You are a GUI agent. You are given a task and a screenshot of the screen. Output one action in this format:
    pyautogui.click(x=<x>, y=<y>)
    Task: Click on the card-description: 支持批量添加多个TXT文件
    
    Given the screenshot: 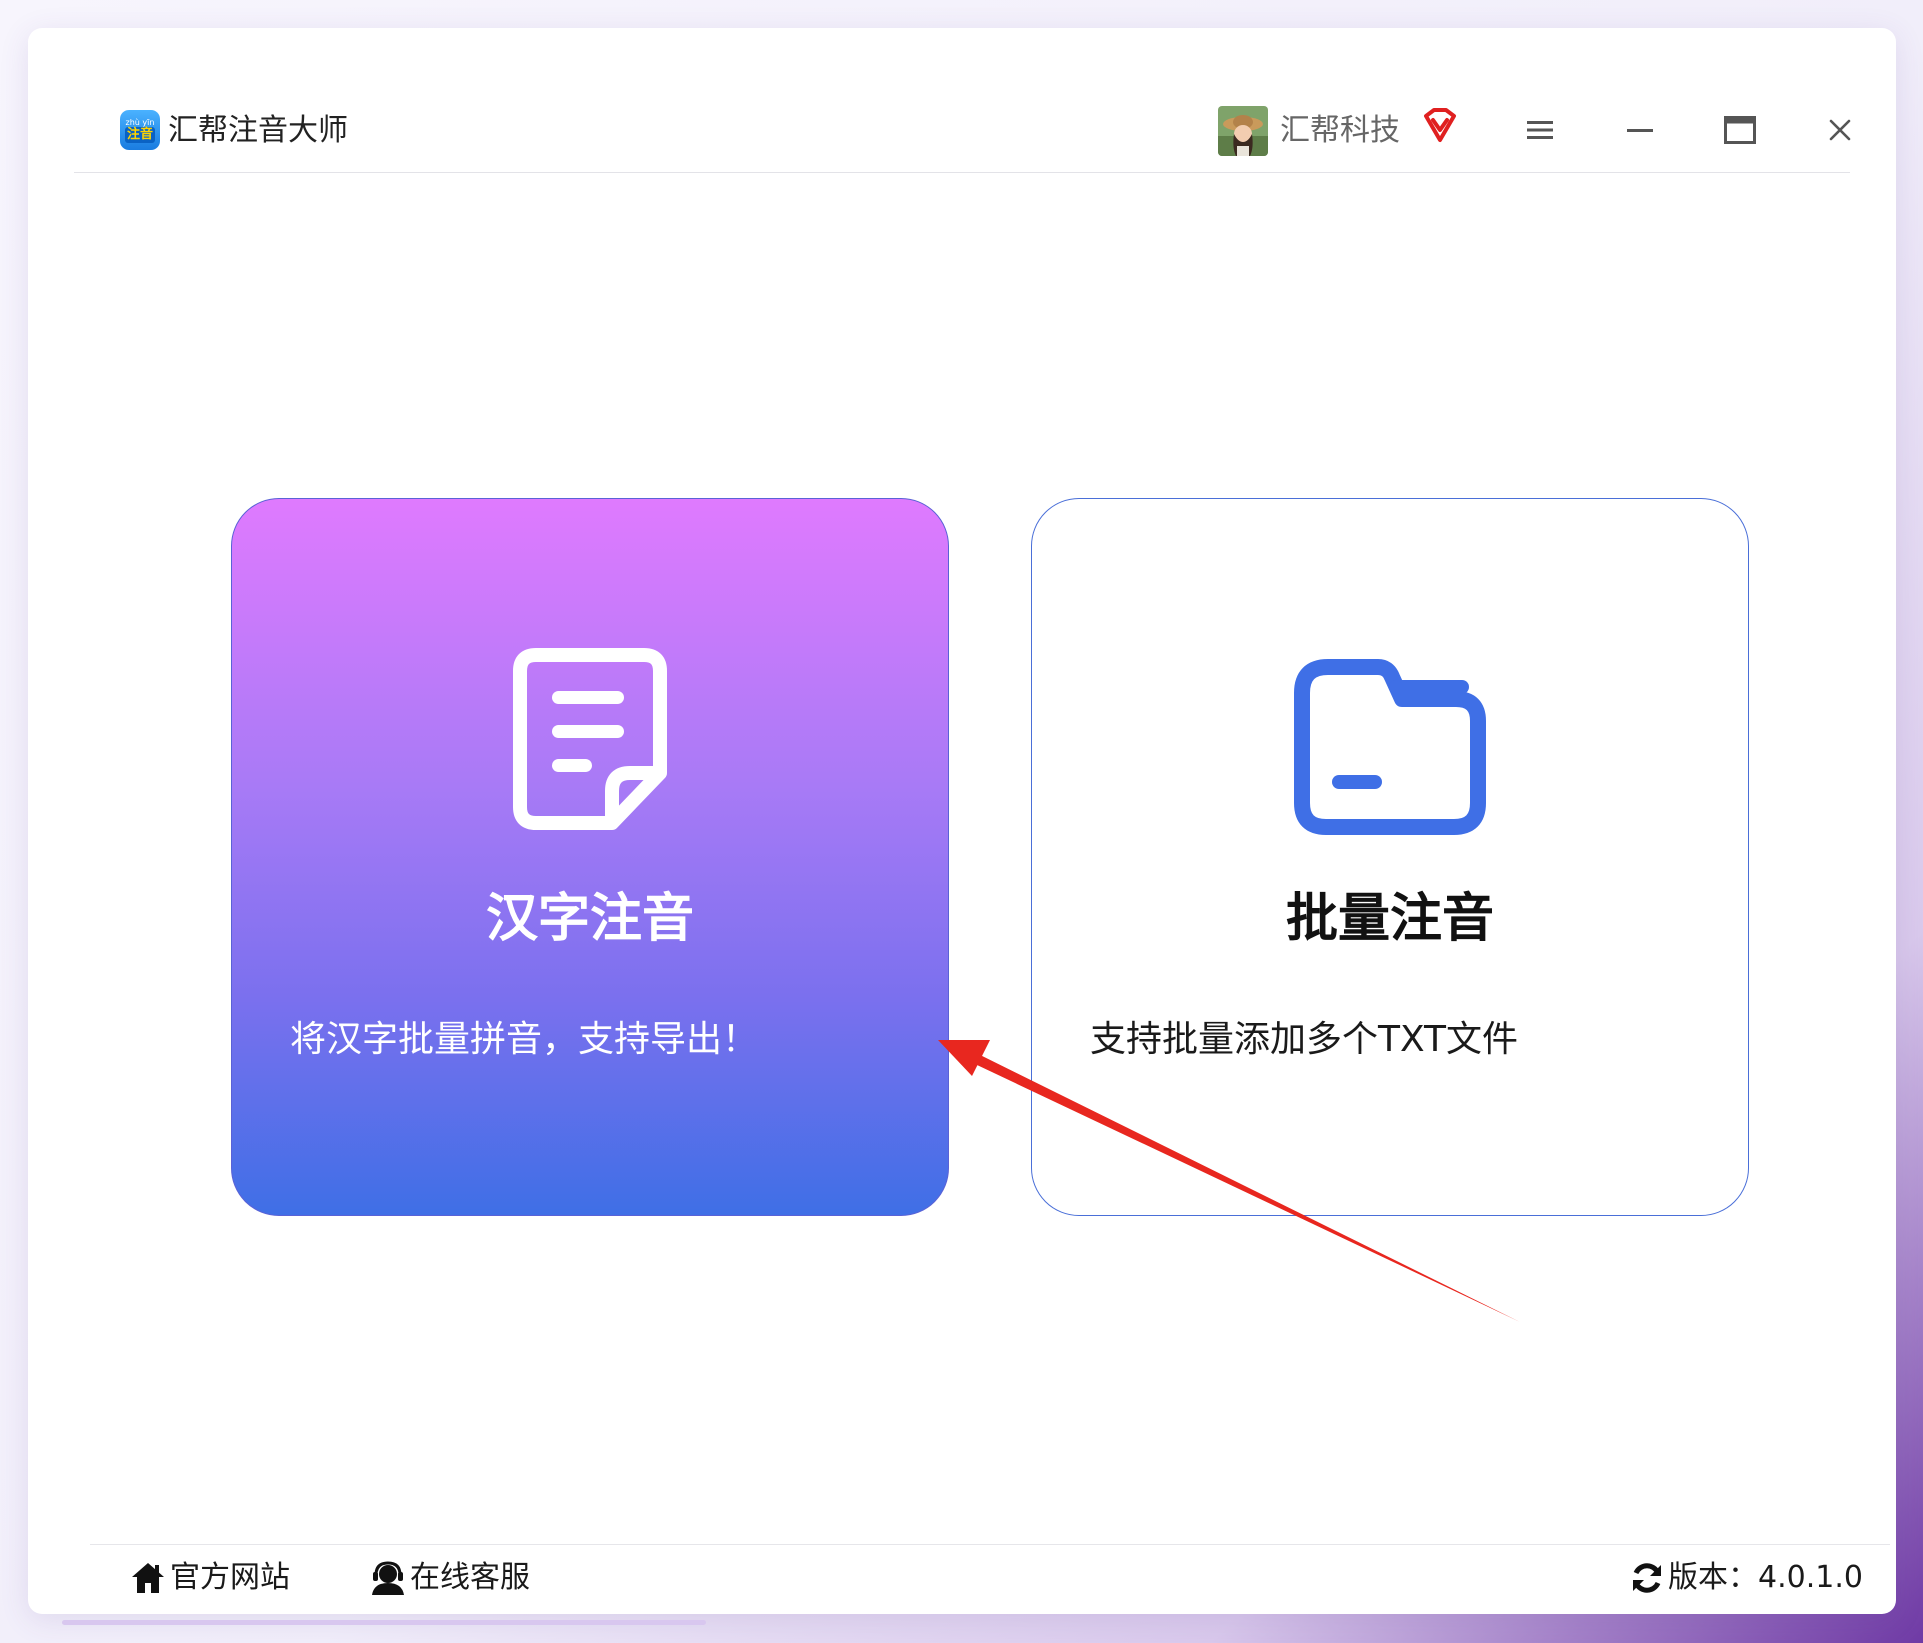 What is the action you would take?
    pyautogui.click(x=1304, y=1039)
    